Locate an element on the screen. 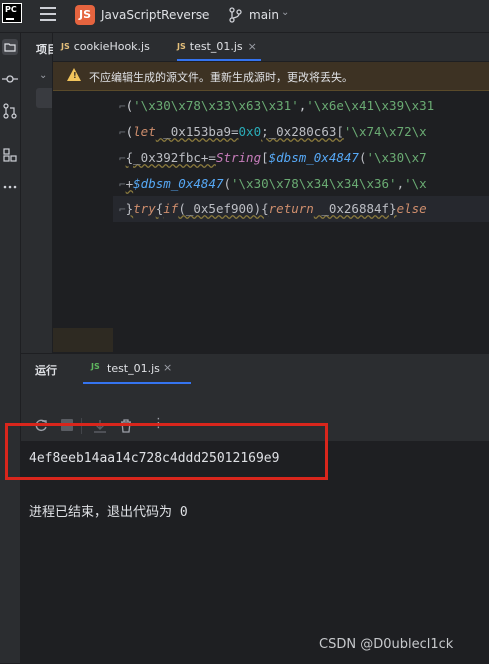  gutter-highlight is located at coordinates (83, 340).